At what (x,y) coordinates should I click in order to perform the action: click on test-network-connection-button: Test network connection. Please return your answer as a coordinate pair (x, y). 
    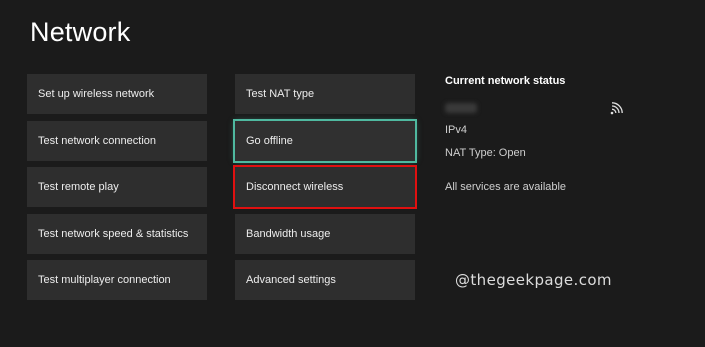
    Looking at the image, I should click on (117, 141).